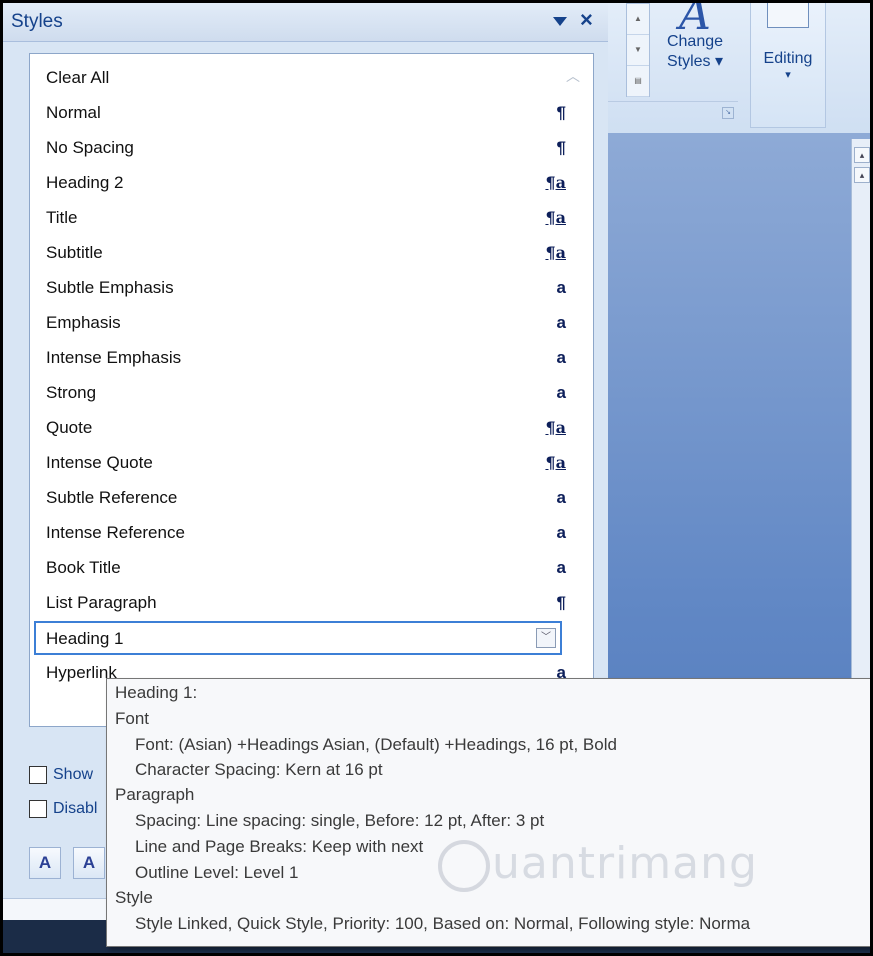  What do you see at coordinates (305, 78) in the screenshot?
I see `style-item-clear-all: Clear All` at bounding box center [305, 78].